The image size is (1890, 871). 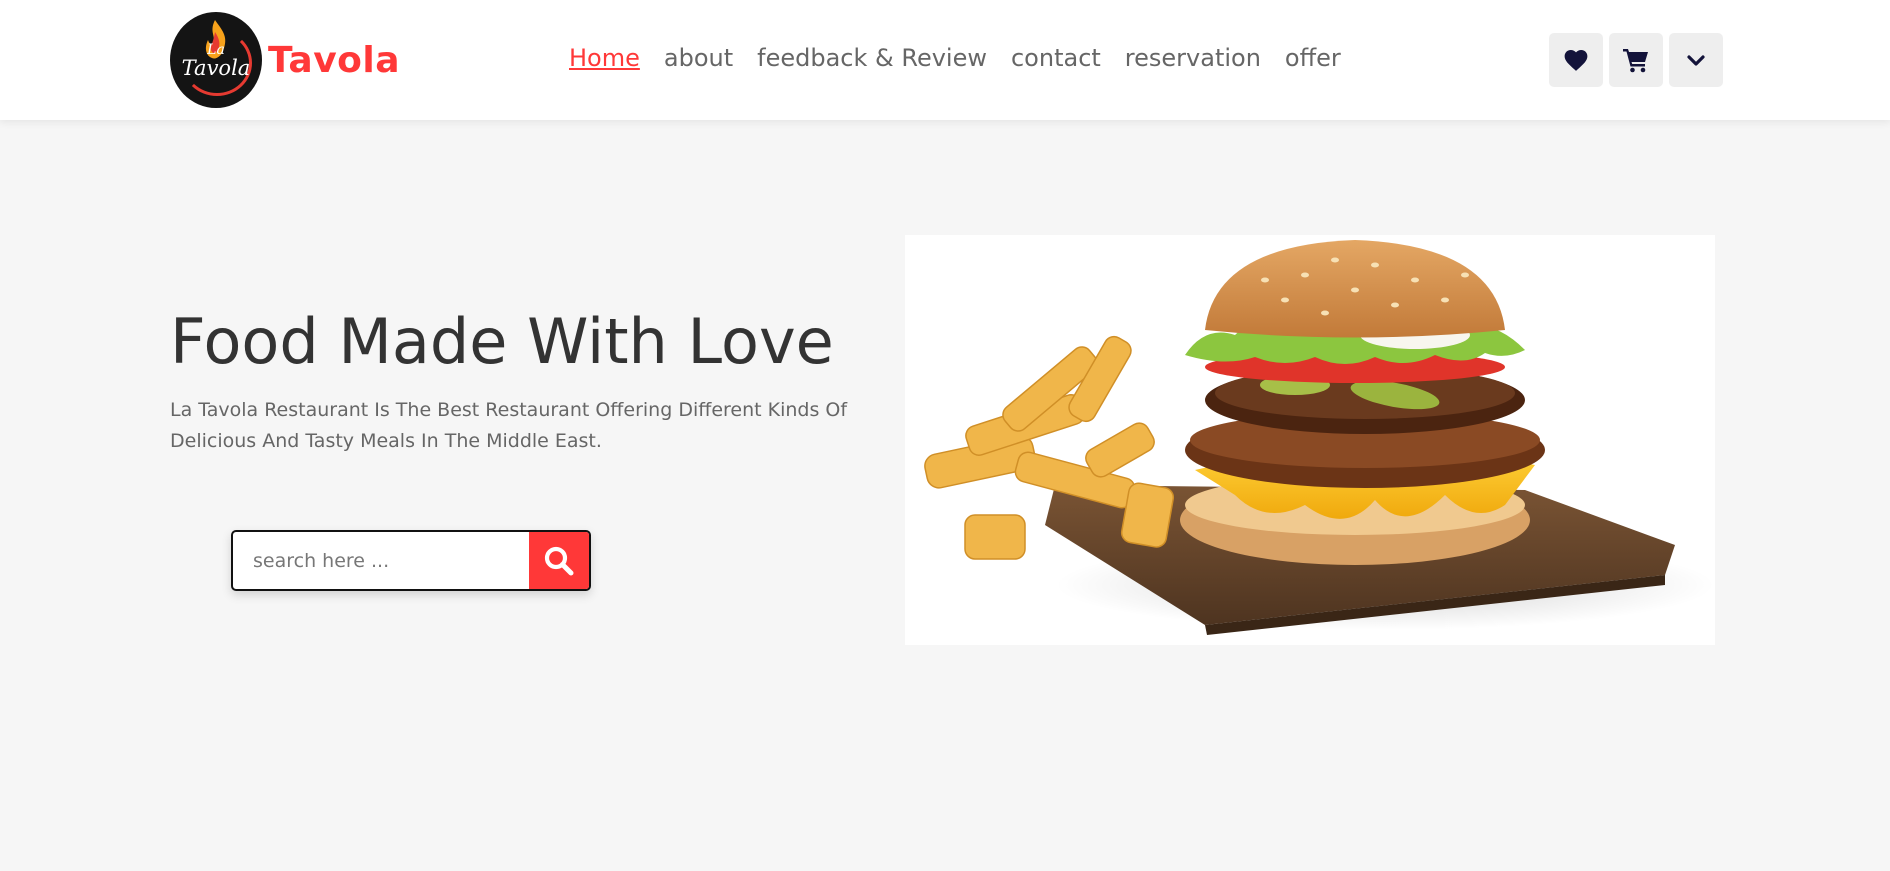 What do you see at coordinates (1056, 58) in the screenshot?
I see `nav-contact: contact` at bounding box center [1056, 58].